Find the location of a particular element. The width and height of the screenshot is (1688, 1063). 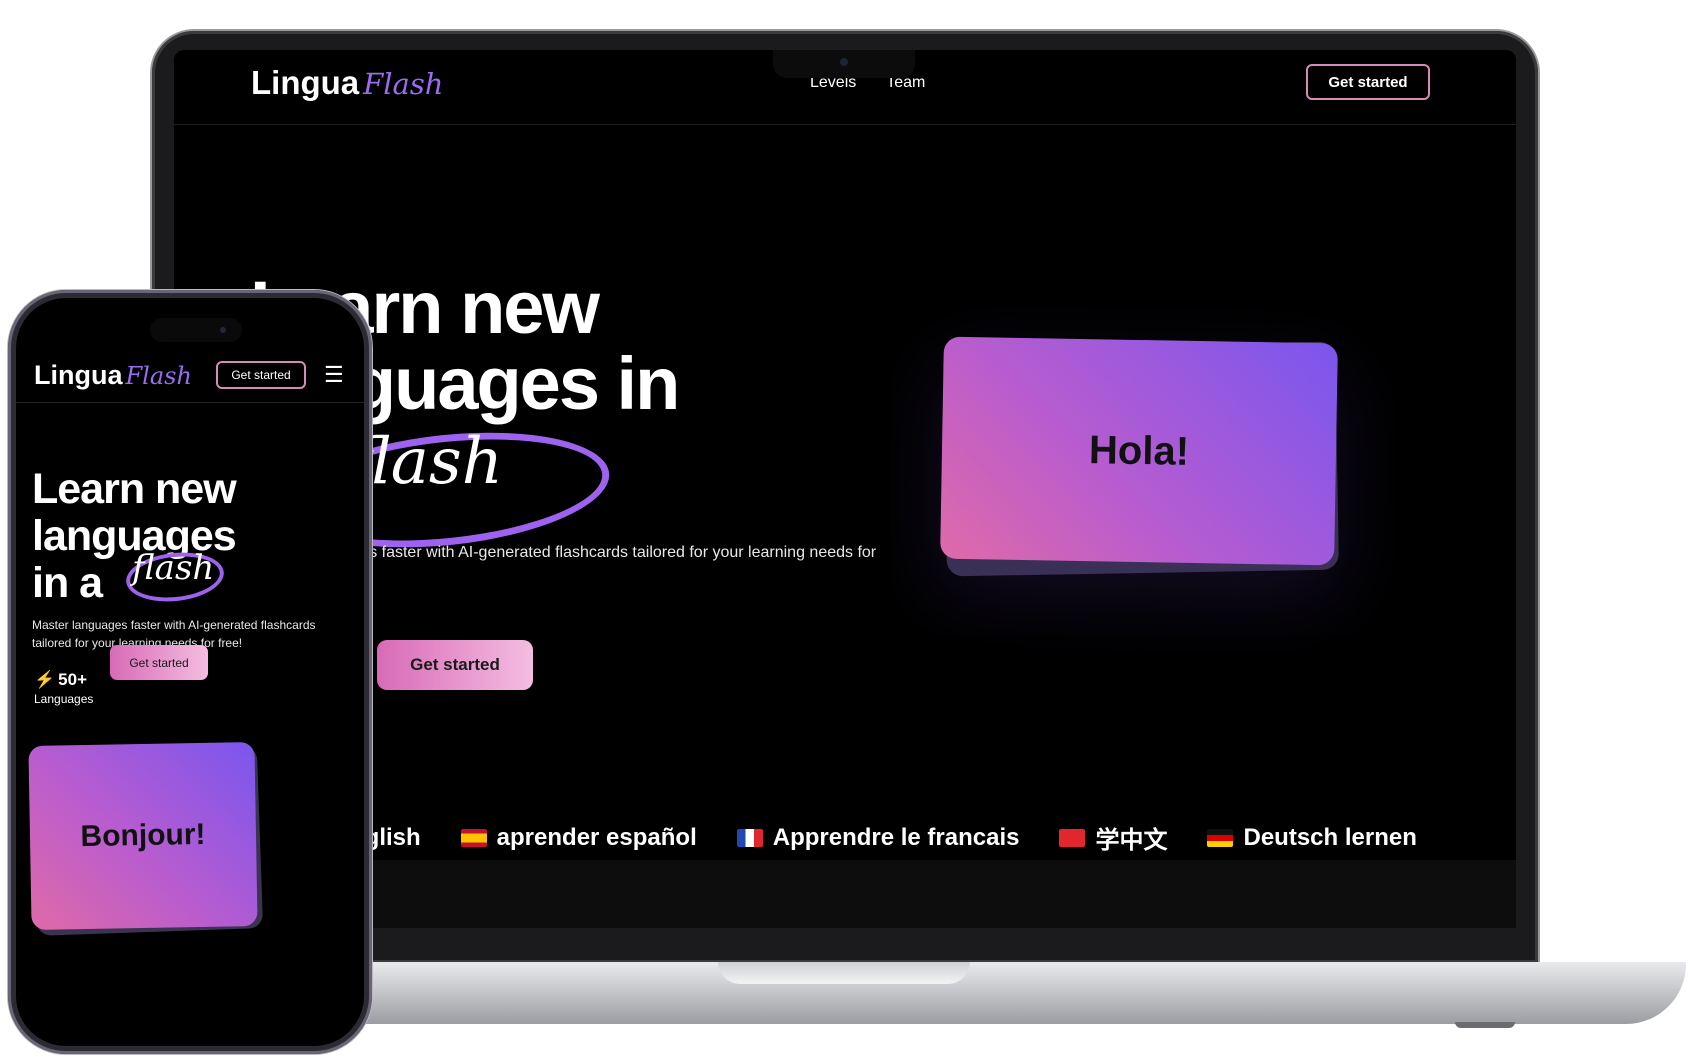

phone-logo: Lingua Flash is located at coordinates (113, 375).